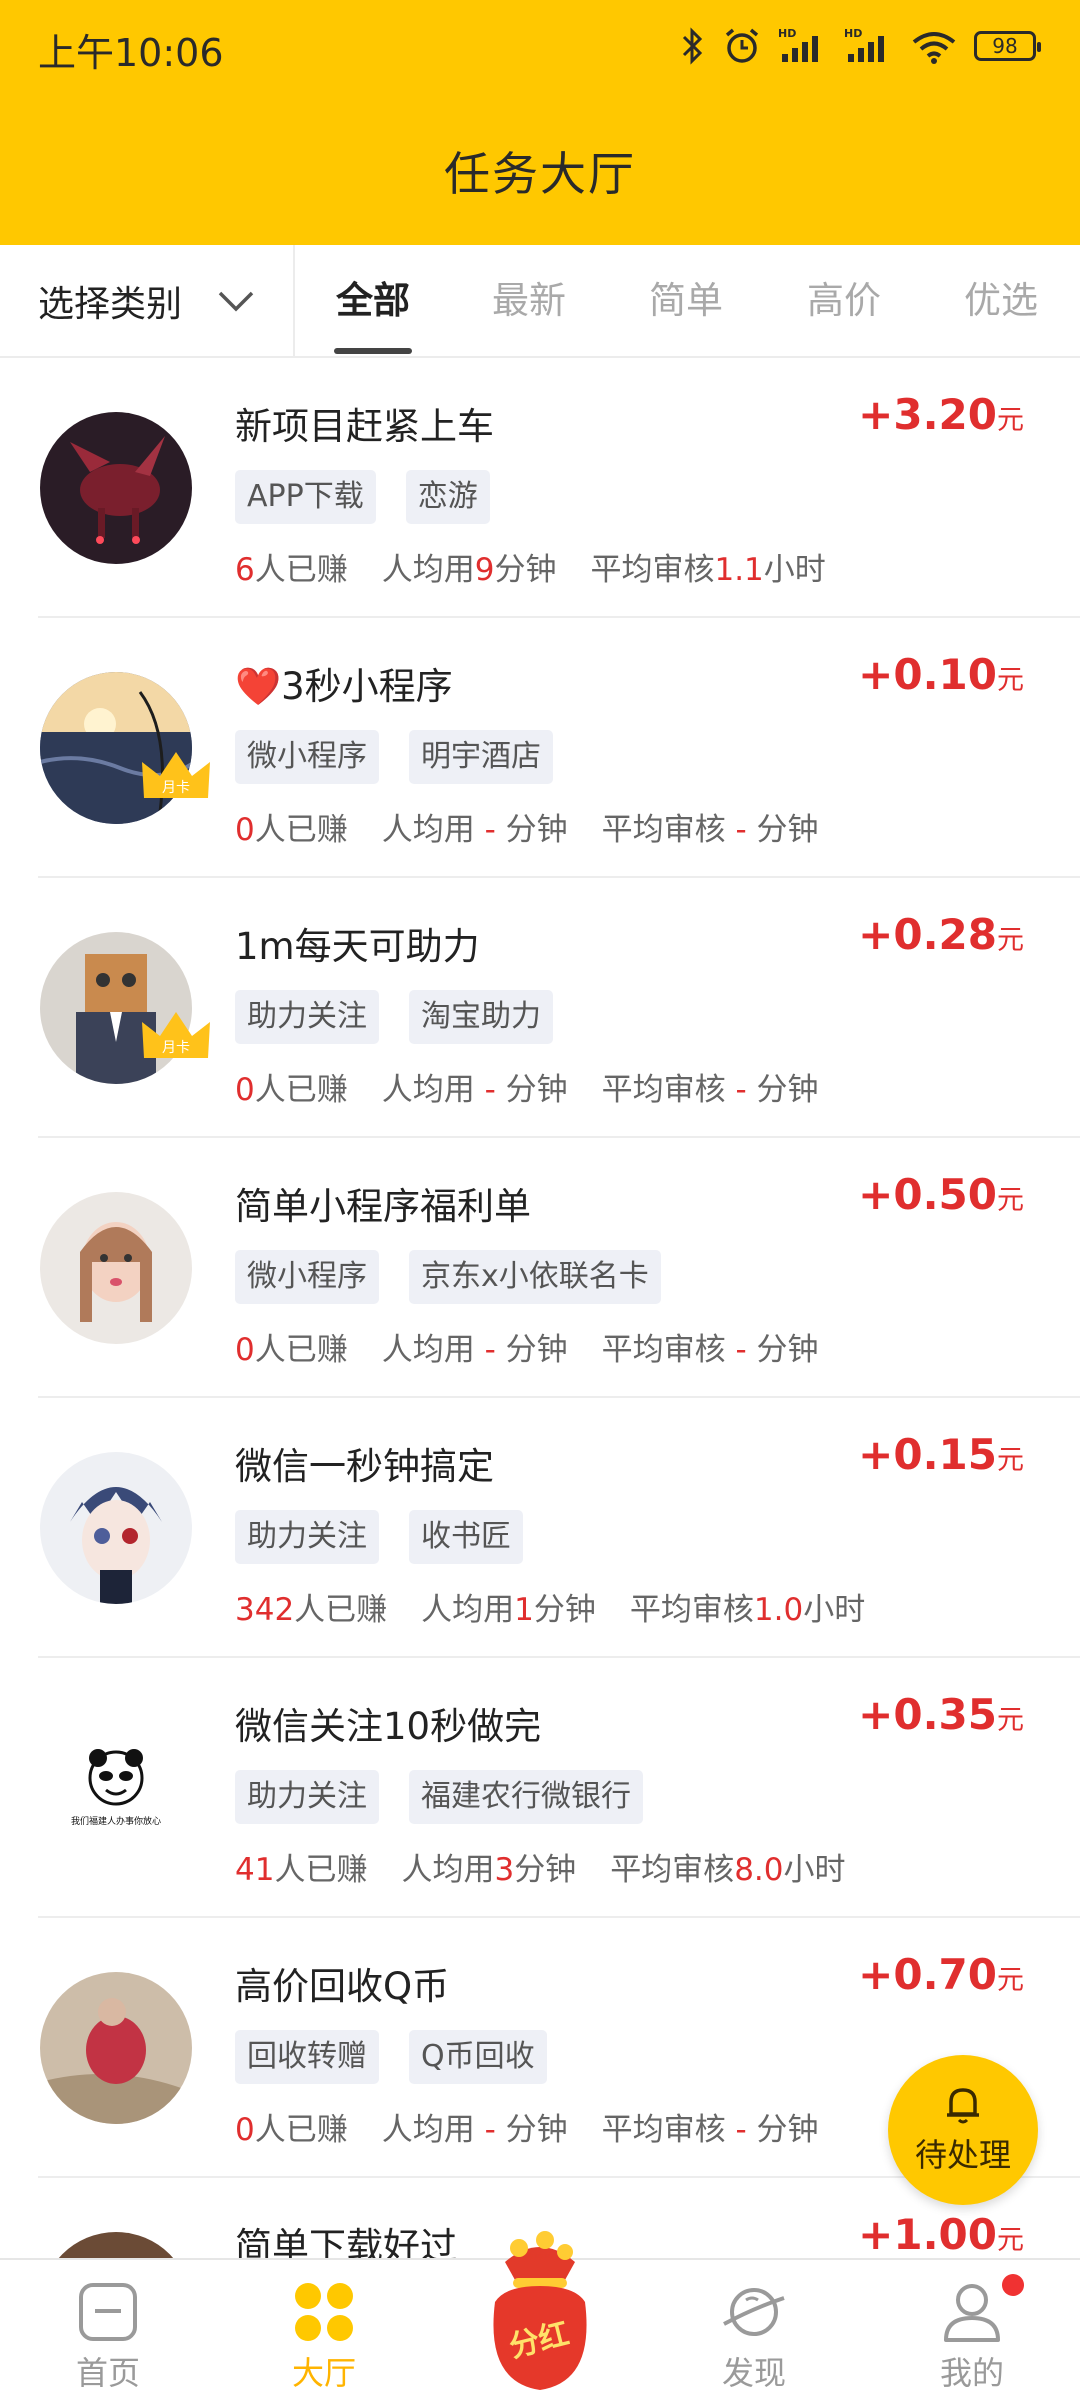 The height and width of the screenshot is (2400, 1080). I want to click on task-tag: 恋游, so click(447, 497).